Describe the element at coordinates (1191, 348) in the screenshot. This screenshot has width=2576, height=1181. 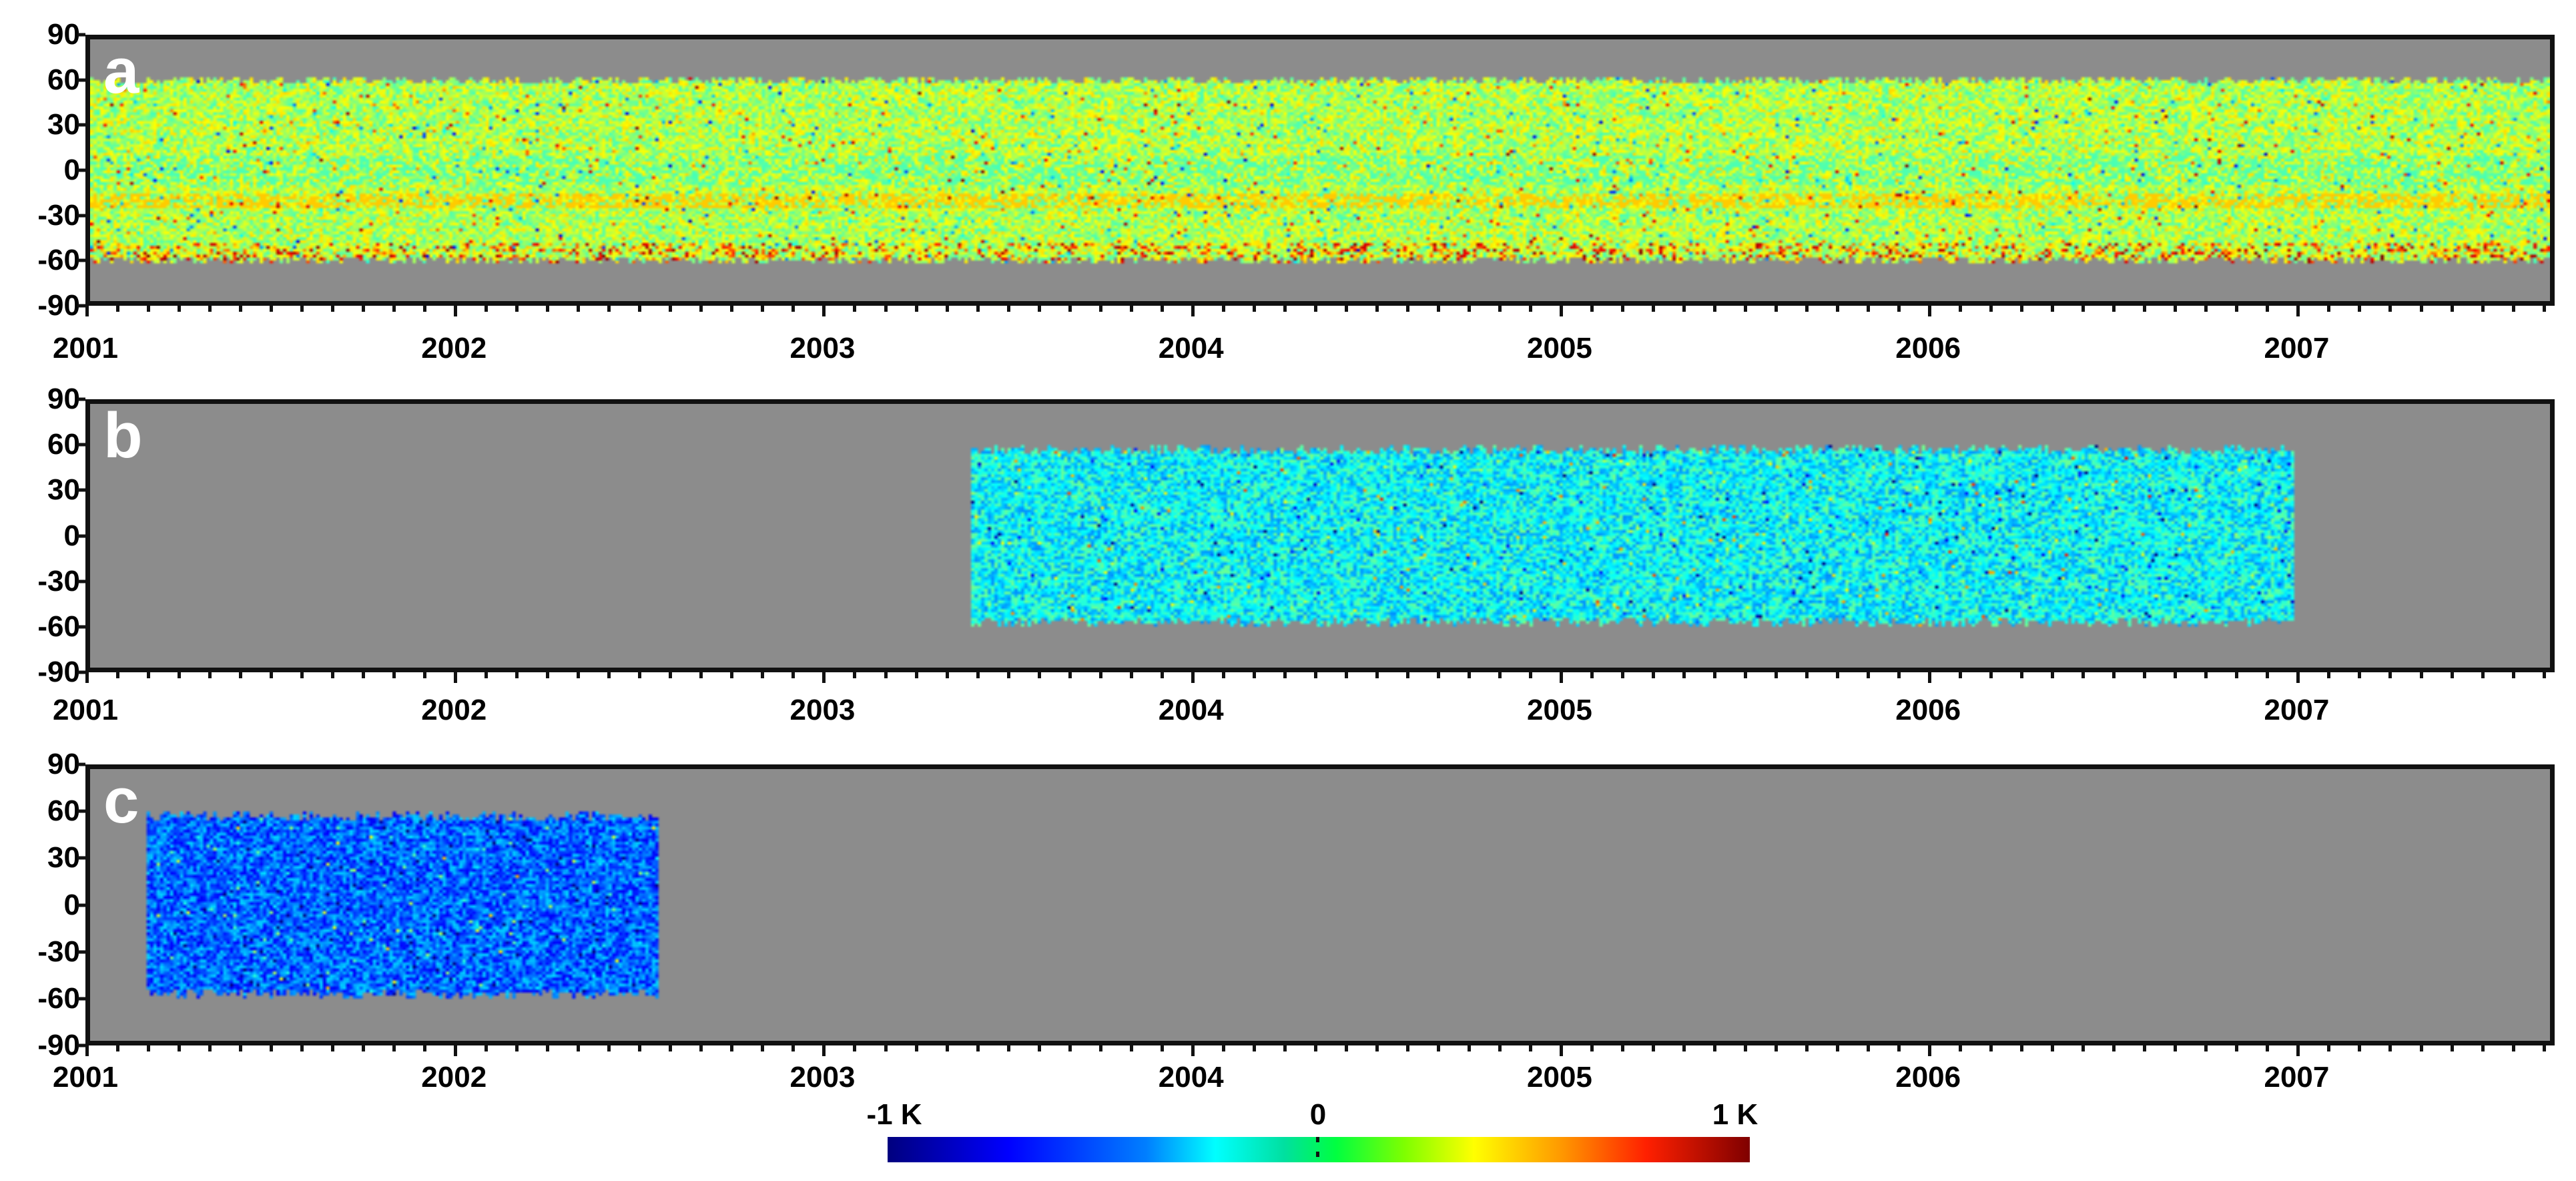
I see `x-tick-label: 2004` at that location.